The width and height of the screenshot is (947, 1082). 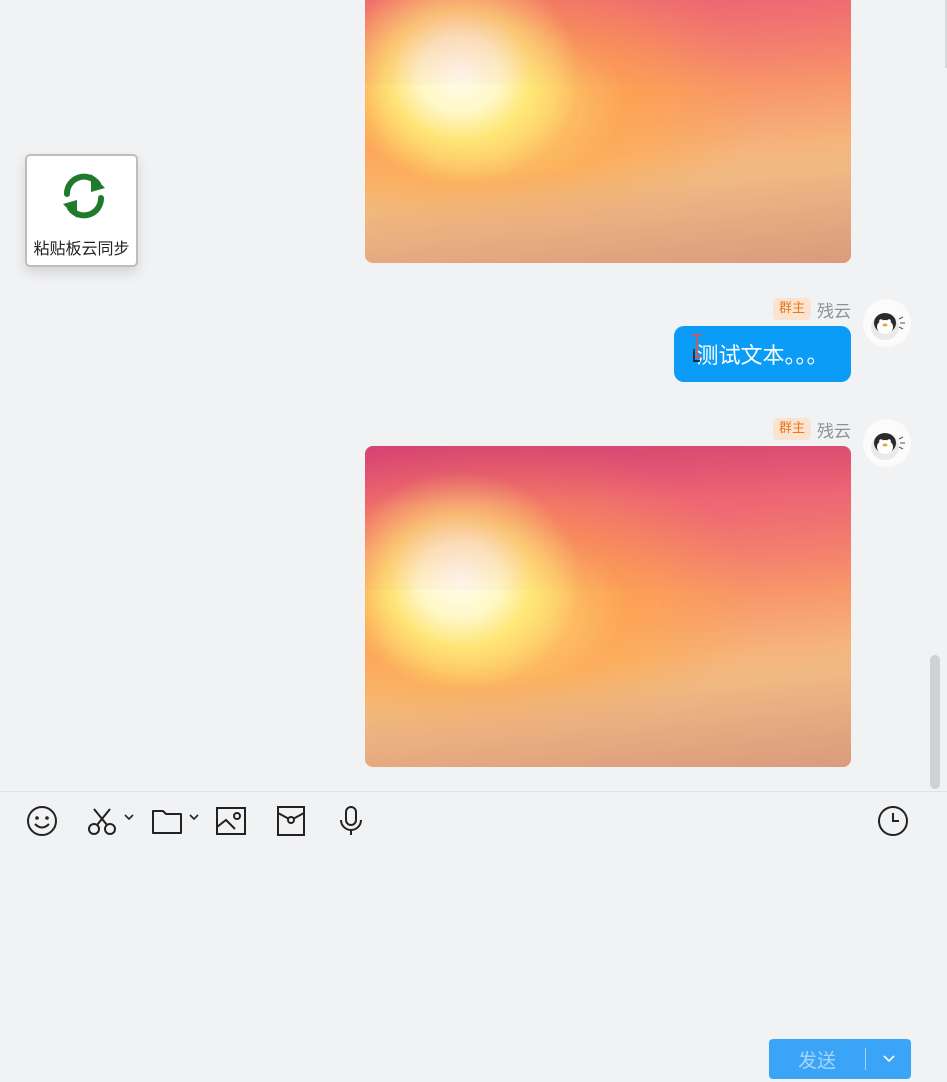 I want to click on red-packet-button, so click(x=291, y=821).